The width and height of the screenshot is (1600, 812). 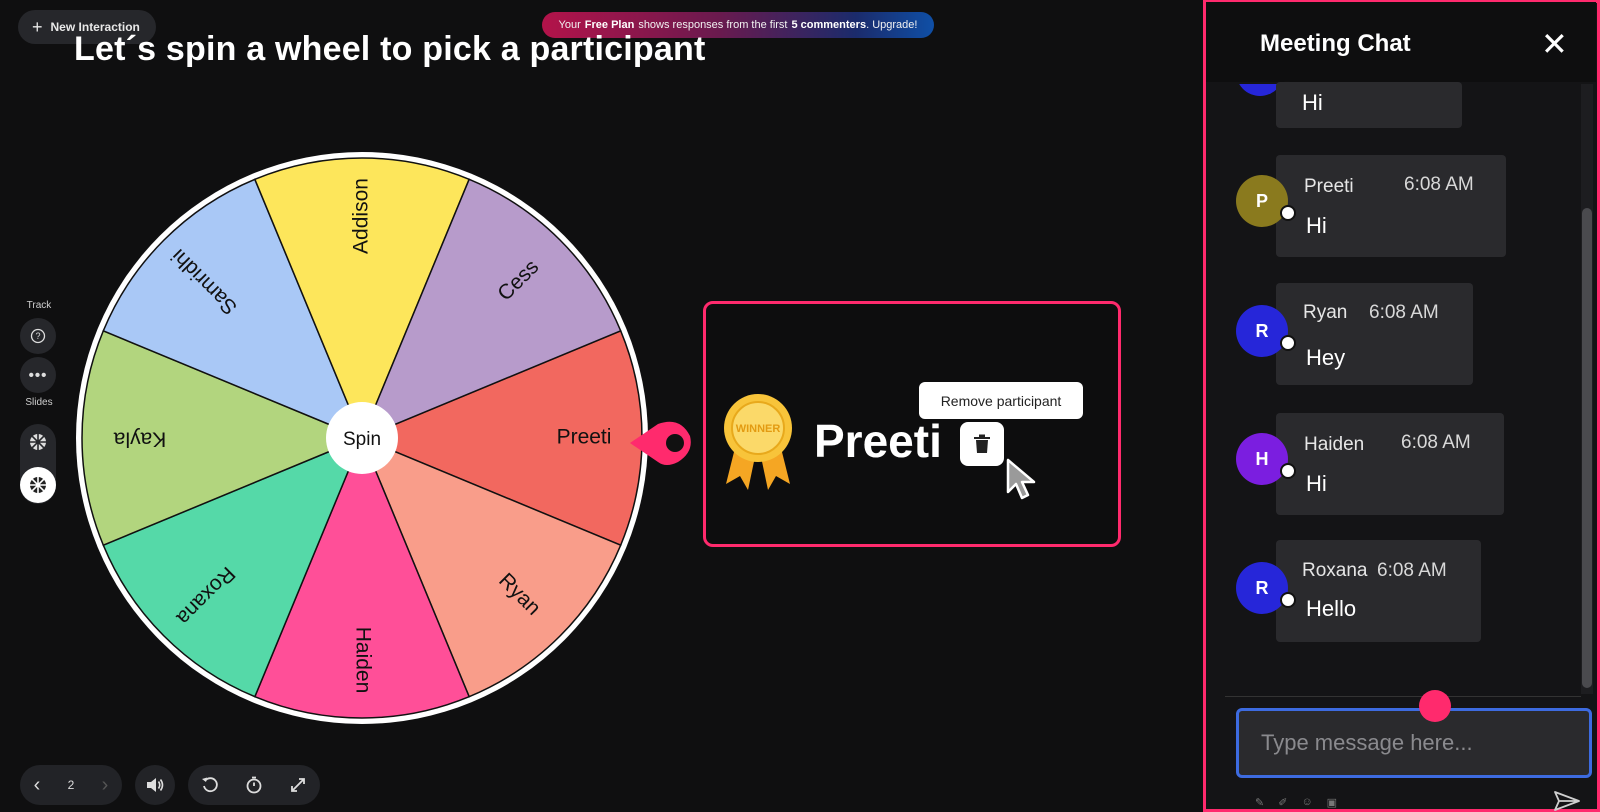 What do you see at coordinates (1435, 706) in the screenshot?
I see `recording-indicator` at bounding box center [1435, 706].